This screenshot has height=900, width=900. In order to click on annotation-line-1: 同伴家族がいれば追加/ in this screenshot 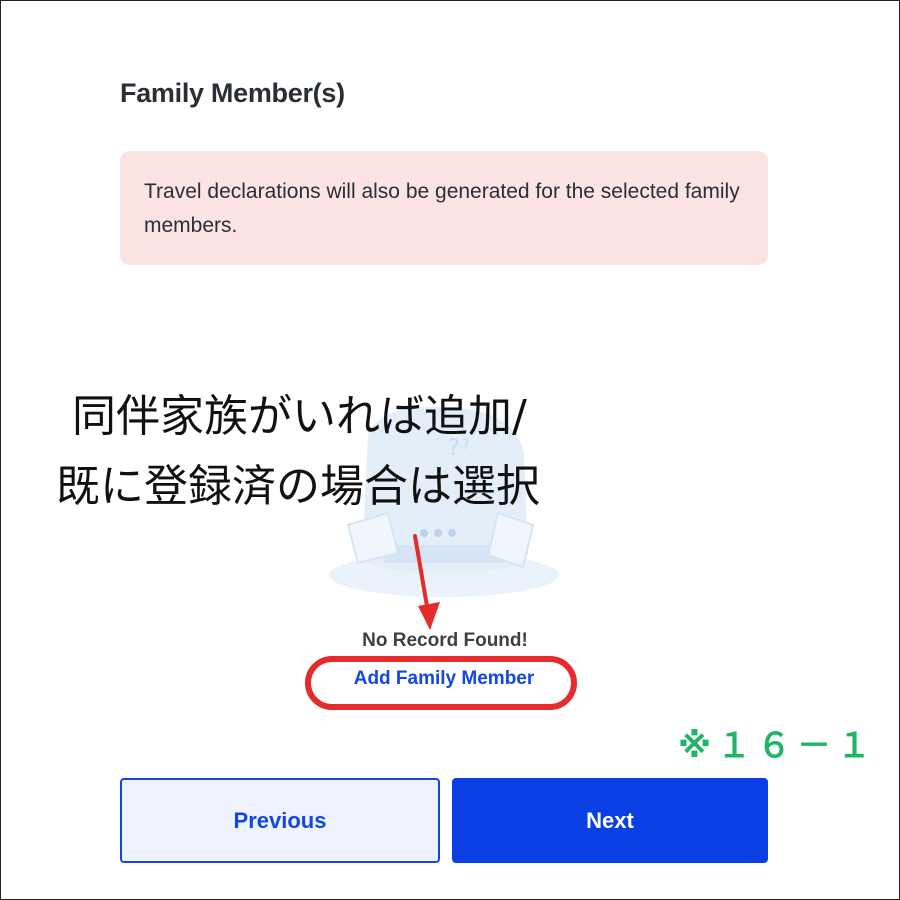, I will do `click(299, 416)`.